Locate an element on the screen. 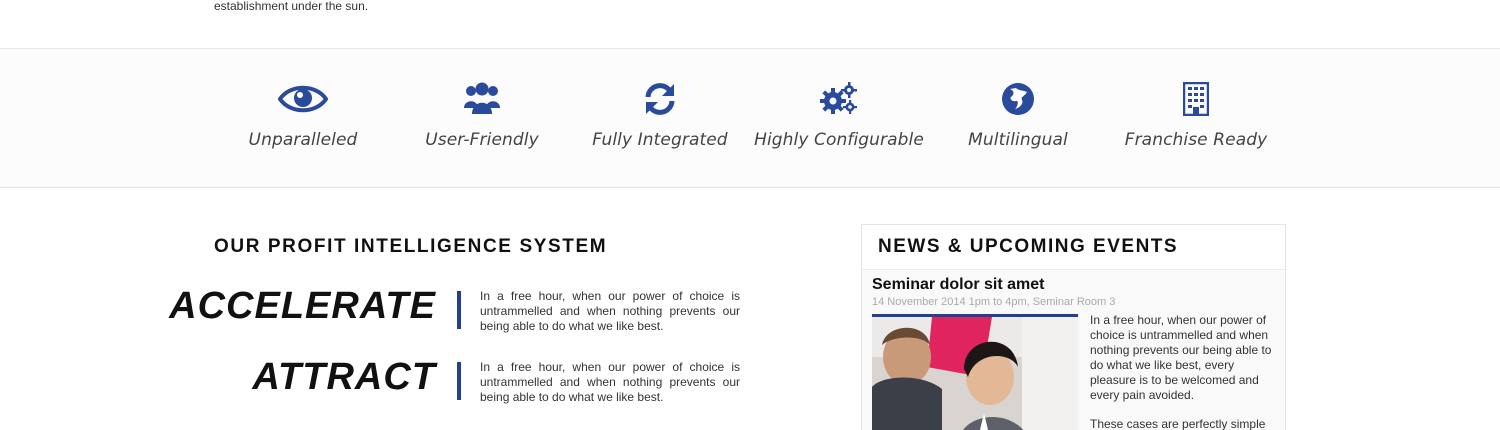  pis-word: ACCELERATE is located at coordinates (302, 306).